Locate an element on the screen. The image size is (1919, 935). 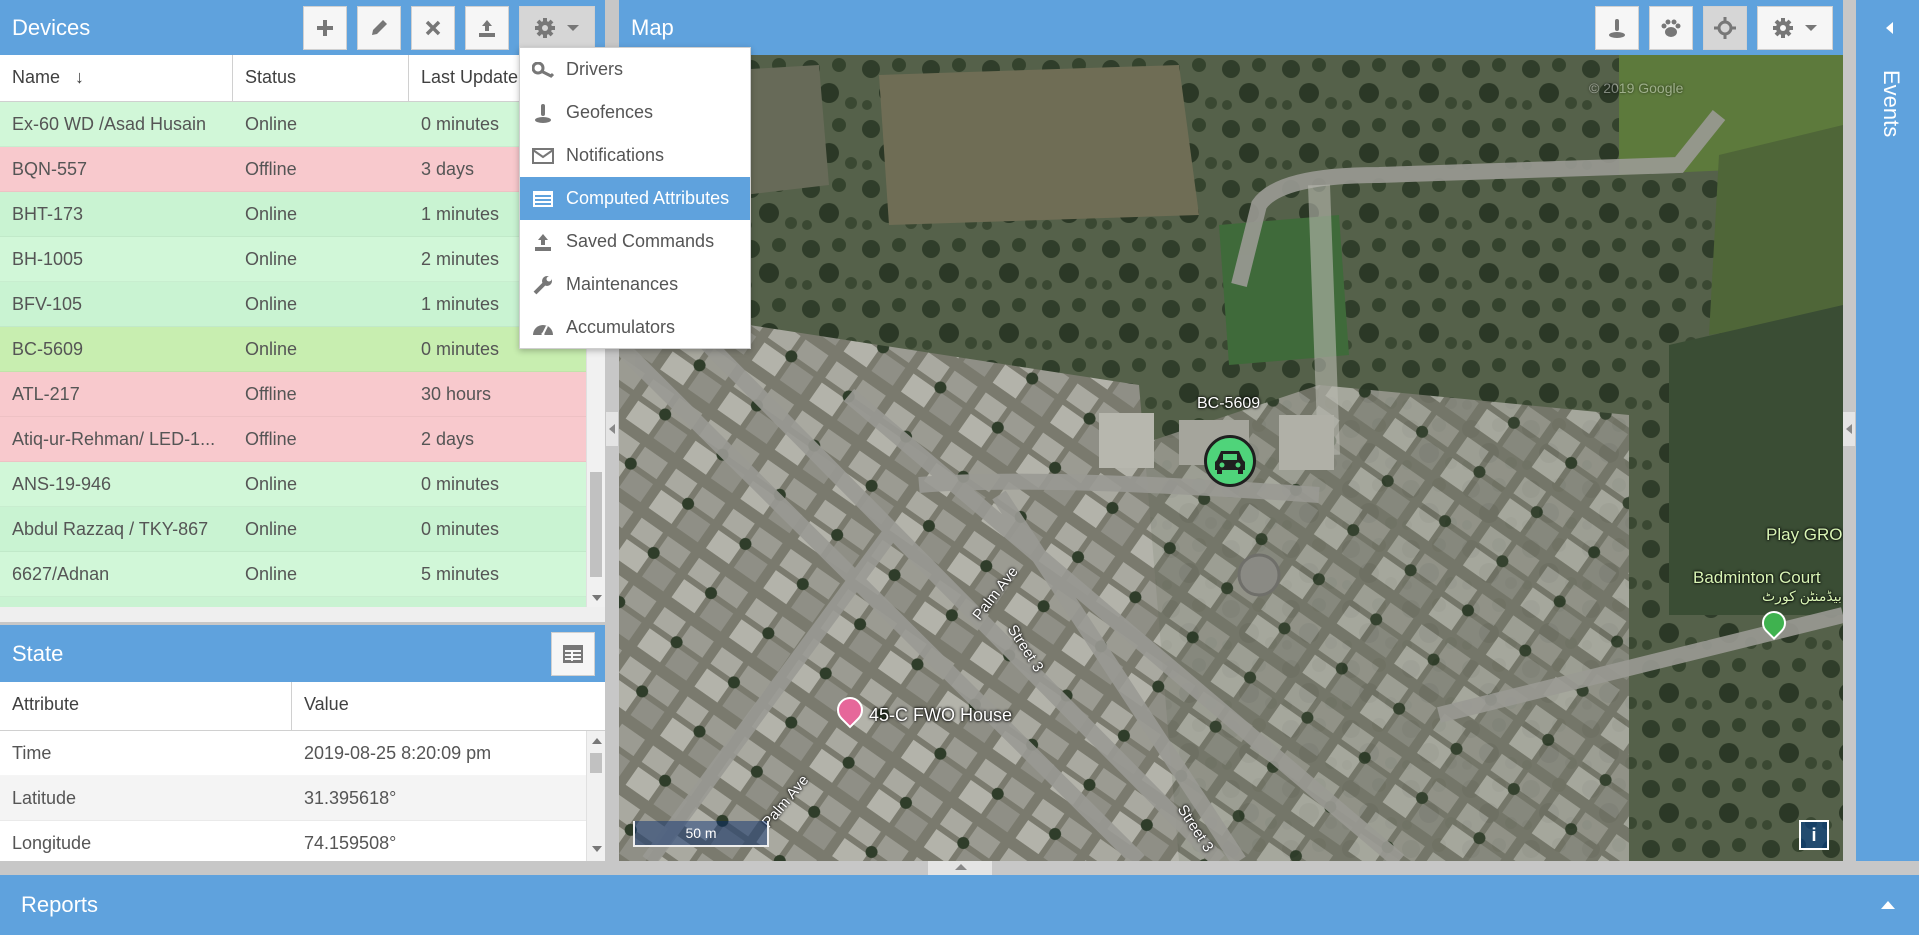
device-row: BHT-173 Online 1 minutes is located at coordinates (293, 214).